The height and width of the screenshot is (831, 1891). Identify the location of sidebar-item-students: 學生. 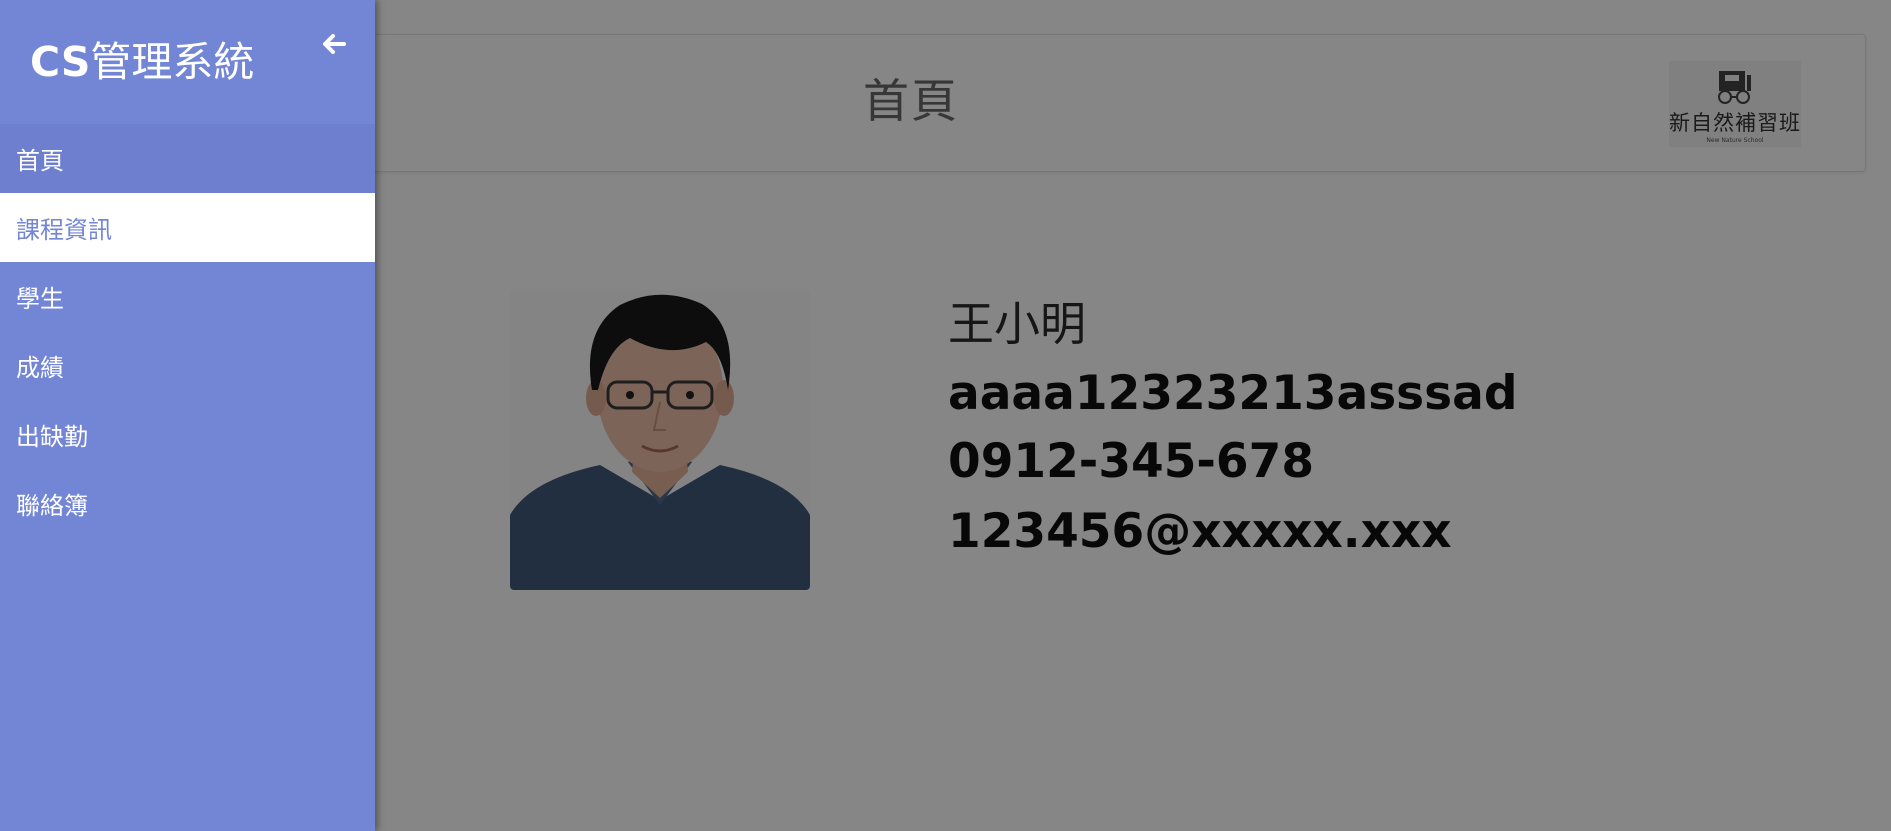
(187, 296).